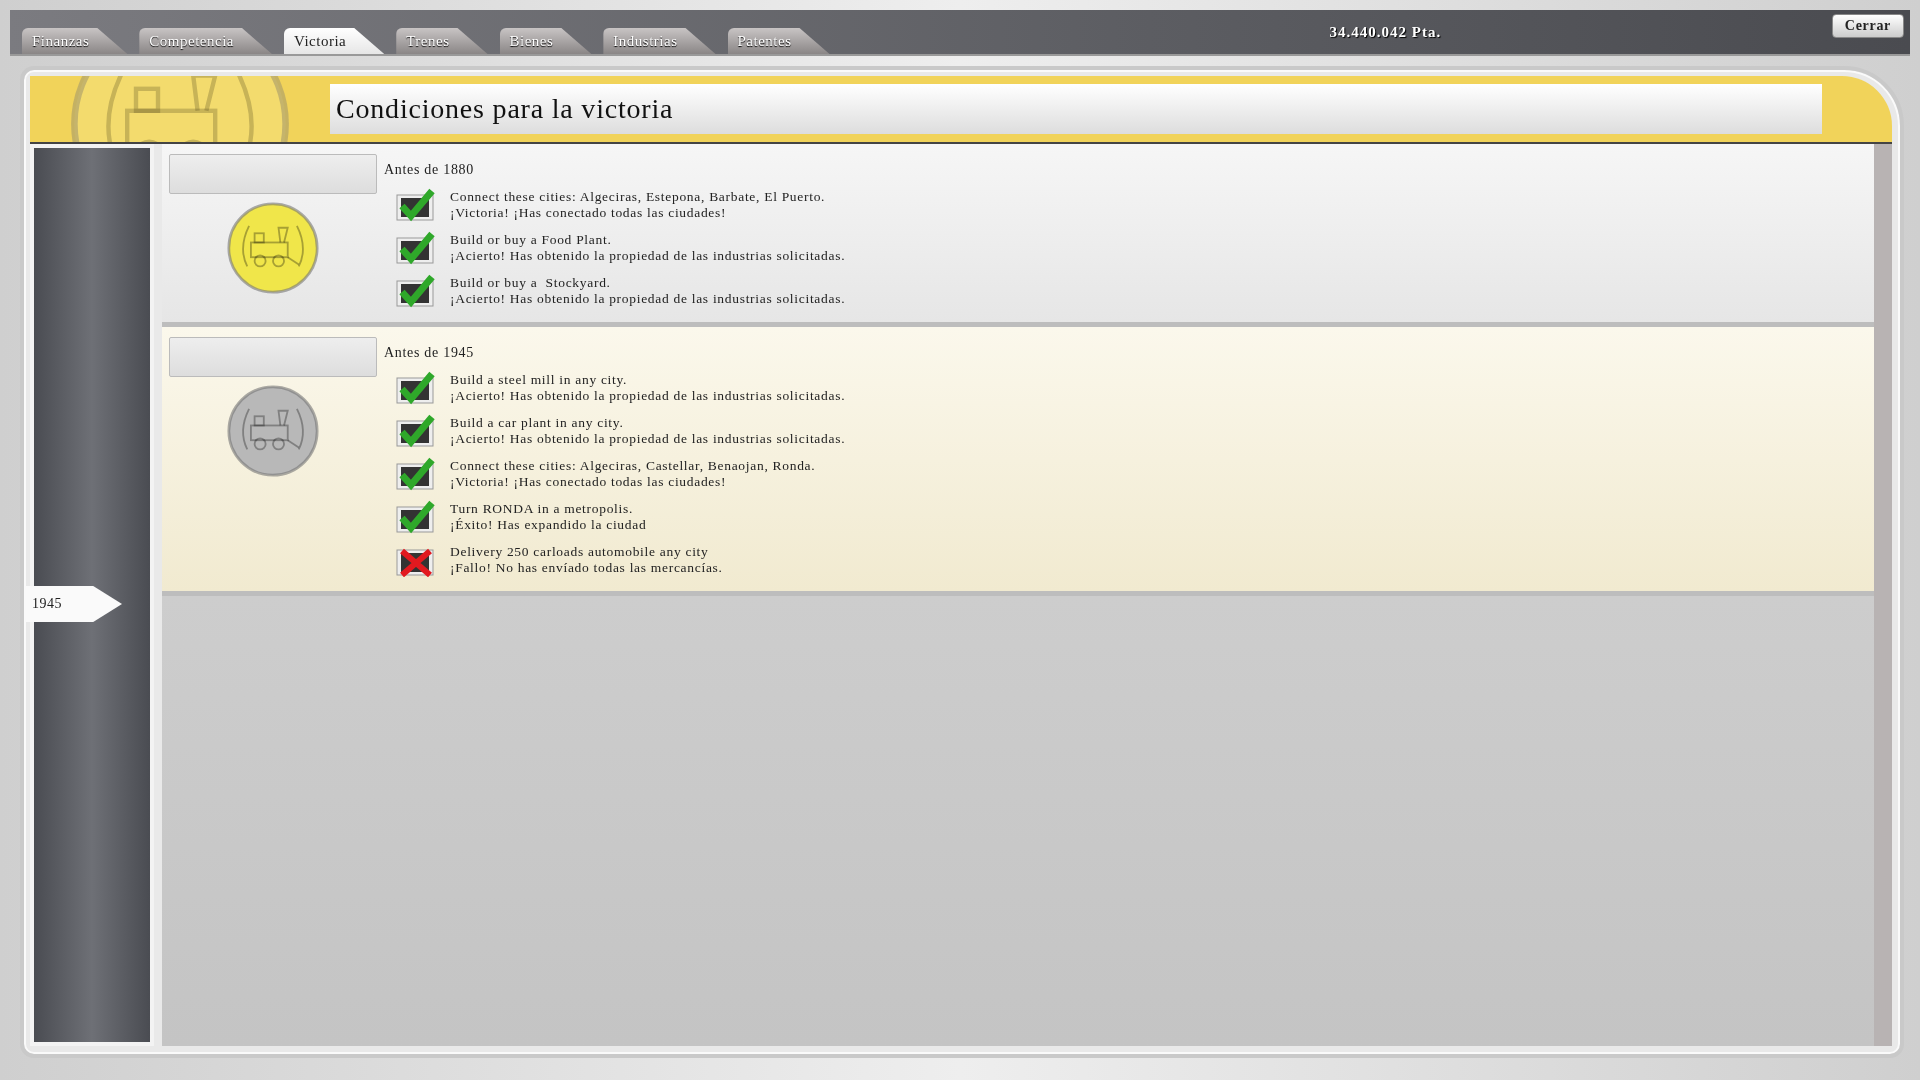  I want to click on tab: Industrias, so click(659, 41).